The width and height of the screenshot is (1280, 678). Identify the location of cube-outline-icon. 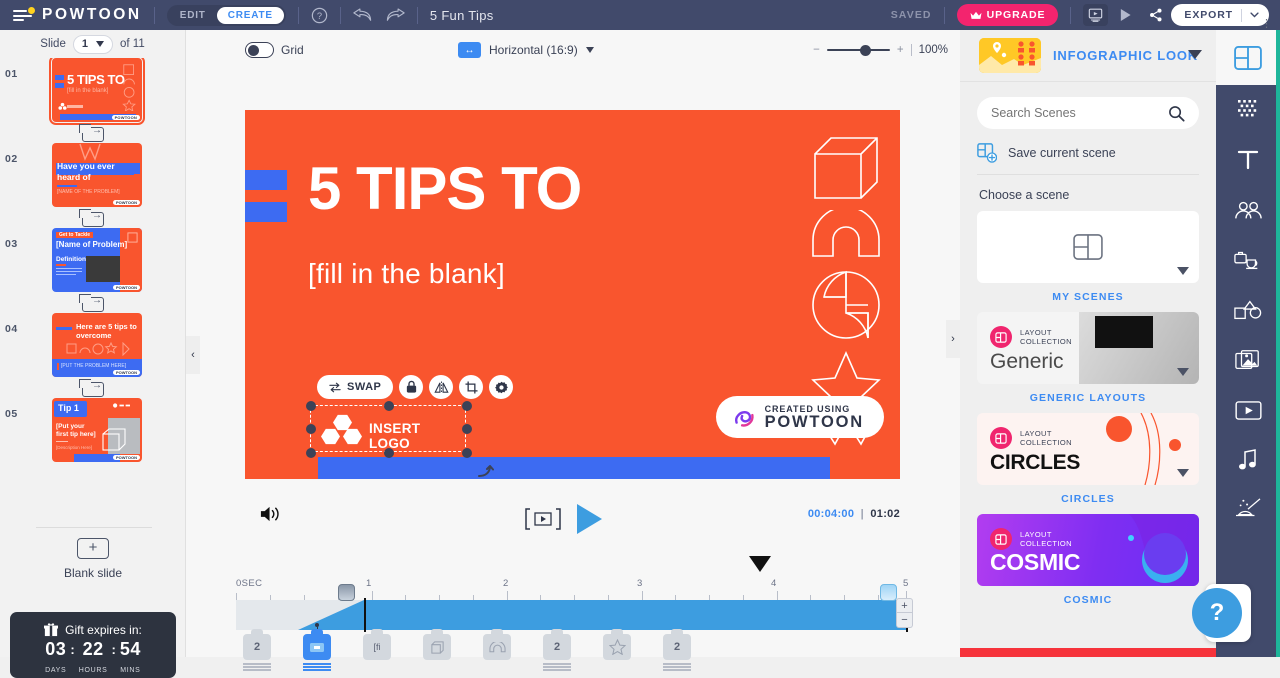
(846, 169).